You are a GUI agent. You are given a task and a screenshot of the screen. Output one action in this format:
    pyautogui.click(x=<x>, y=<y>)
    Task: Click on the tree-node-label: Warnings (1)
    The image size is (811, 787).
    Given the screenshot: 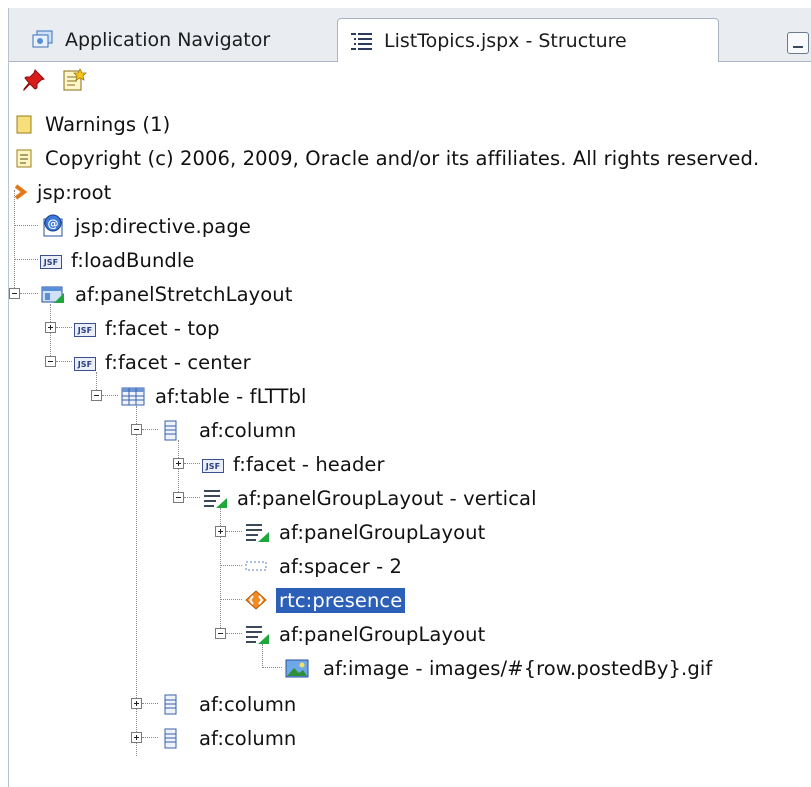 What is the action you would take?
    pyautogui.click(x=108, y=124)
    